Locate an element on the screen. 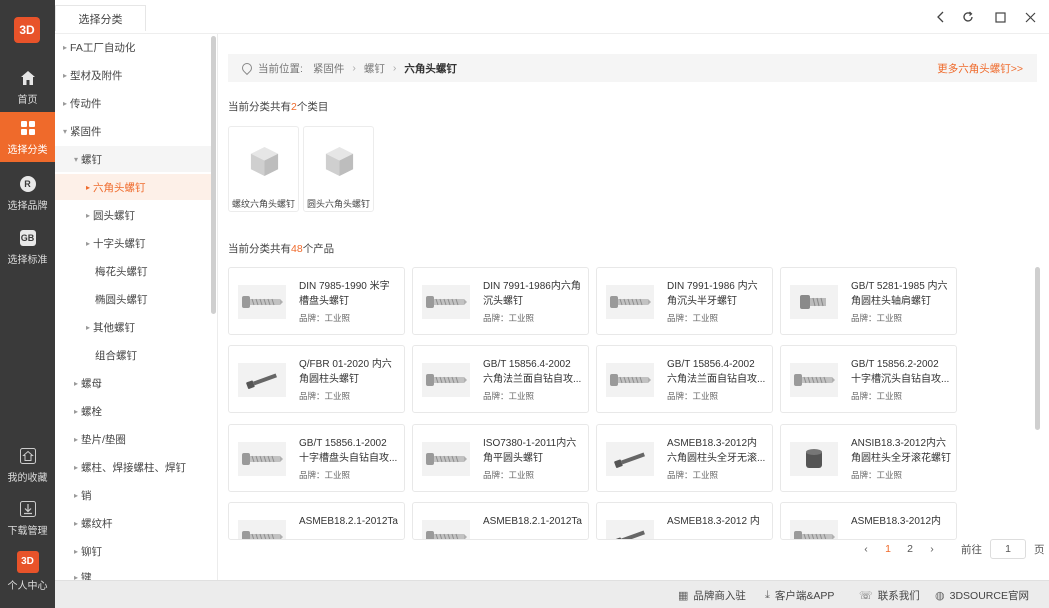  close-icon is located at coordinates (1030, 17).